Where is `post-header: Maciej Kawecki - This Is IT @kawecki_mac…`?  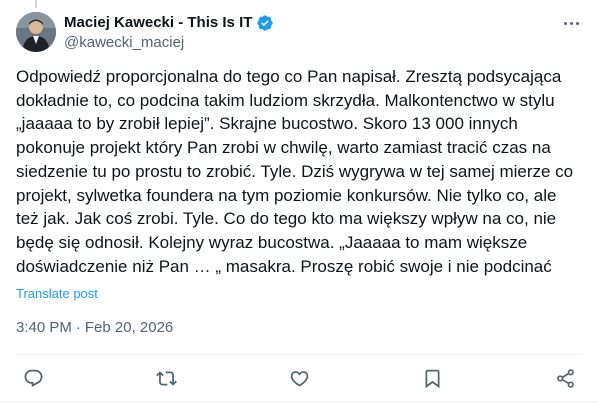
post-header: Maciej Kawecki - This Is IT @kawecki_mac… is located at coordinates (299, 34).